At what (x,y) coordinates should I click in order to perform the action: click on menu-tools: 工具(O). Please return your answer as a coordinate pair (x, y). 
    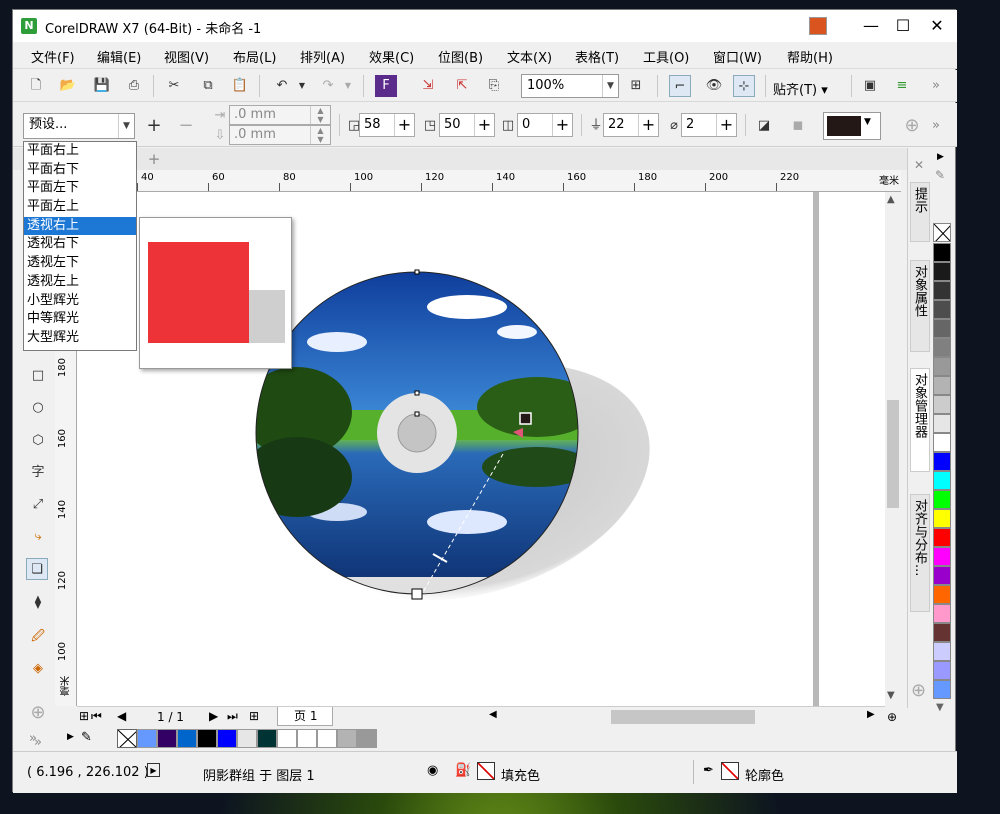
    Looking at the image, I should click on (666, 56).